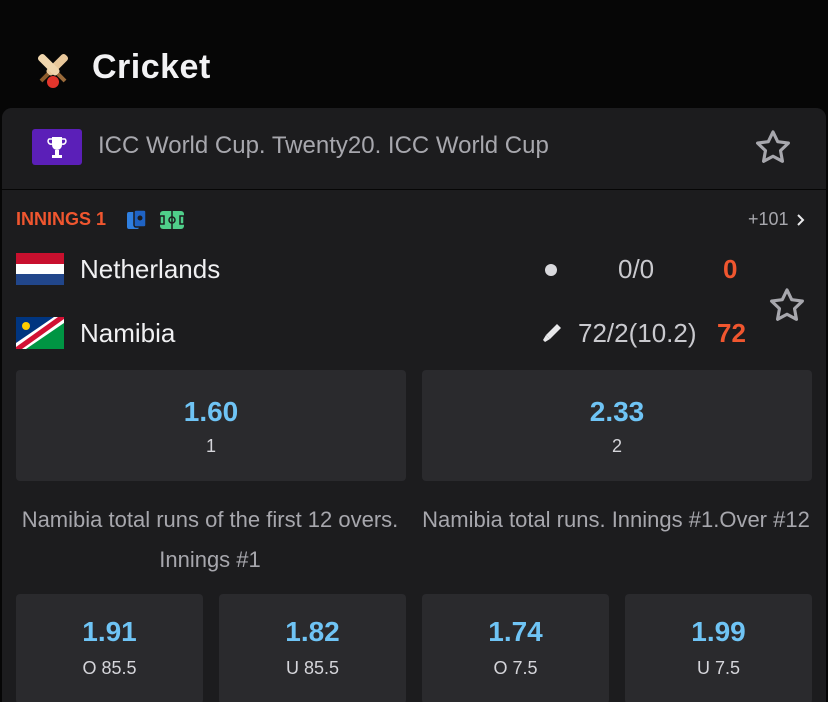 The image size is (828, 702). What do you see at coordinates (312, 631) in the screenshot?
I see `odd-value: 1.82` at bounding box center [312, 631].